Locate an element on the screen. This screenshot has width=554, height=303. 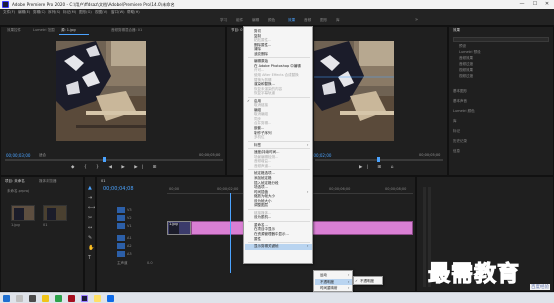
workspace-learn: 学习 is located at coordinates (223, 20).